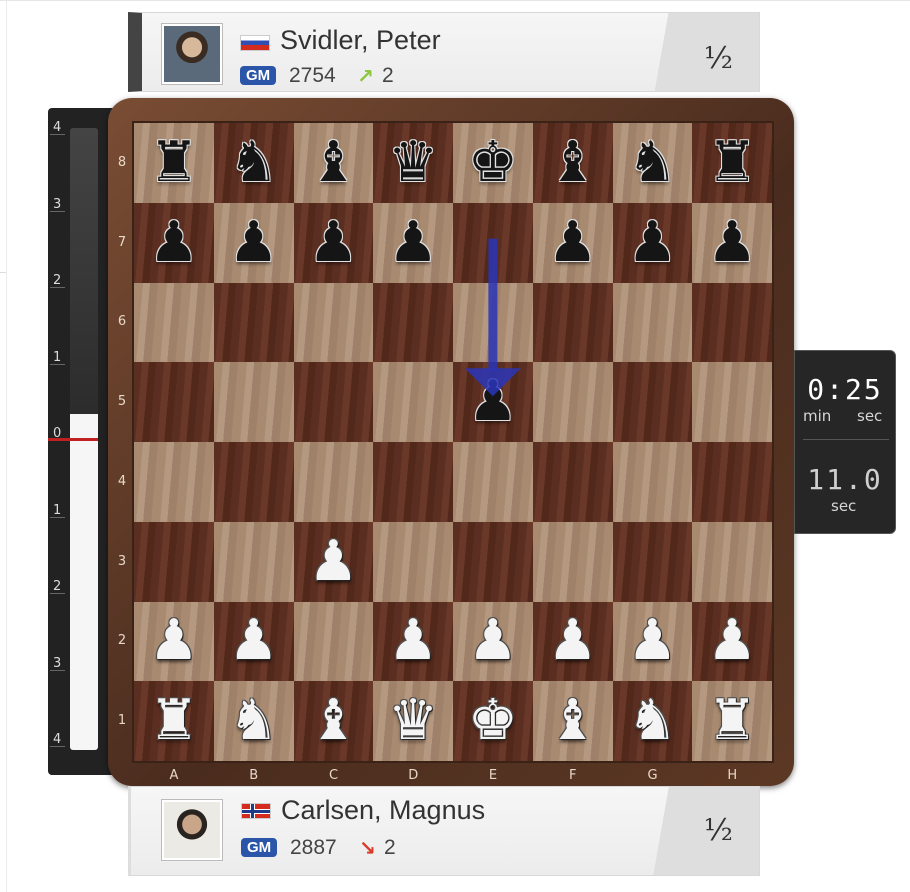  I want to click on clock-unit-min: min, so click(817, 416).